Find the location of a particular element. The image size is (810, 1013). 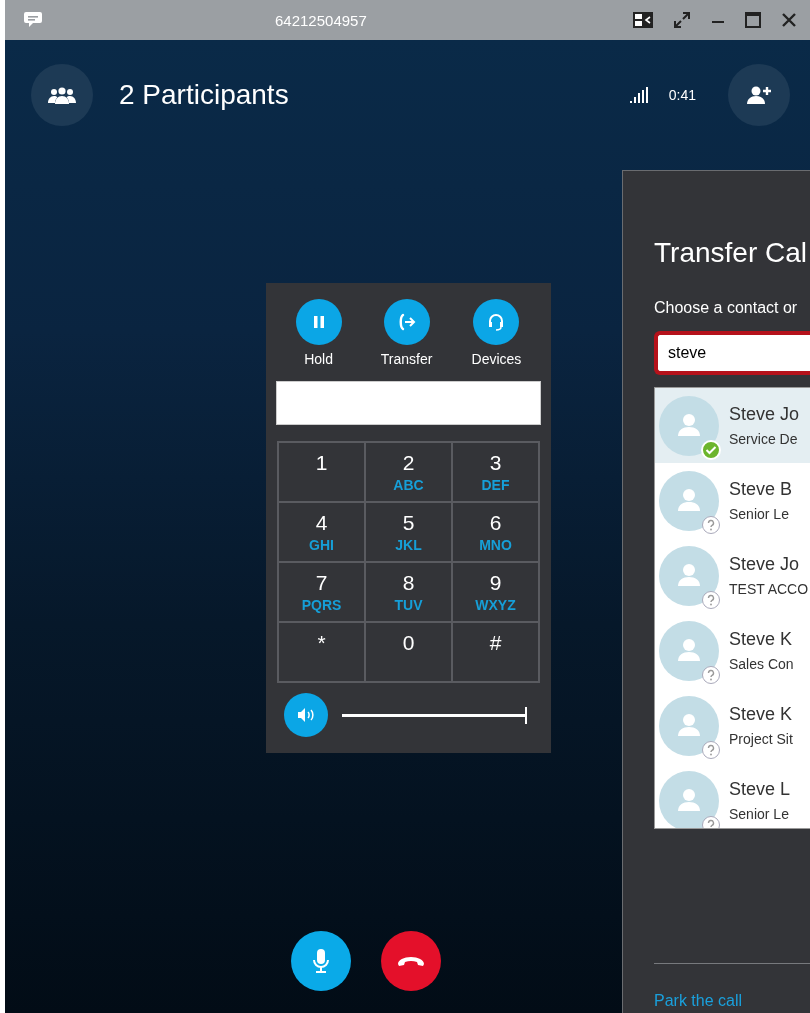

dialpad-key: # is located at coordinates (495, 652).